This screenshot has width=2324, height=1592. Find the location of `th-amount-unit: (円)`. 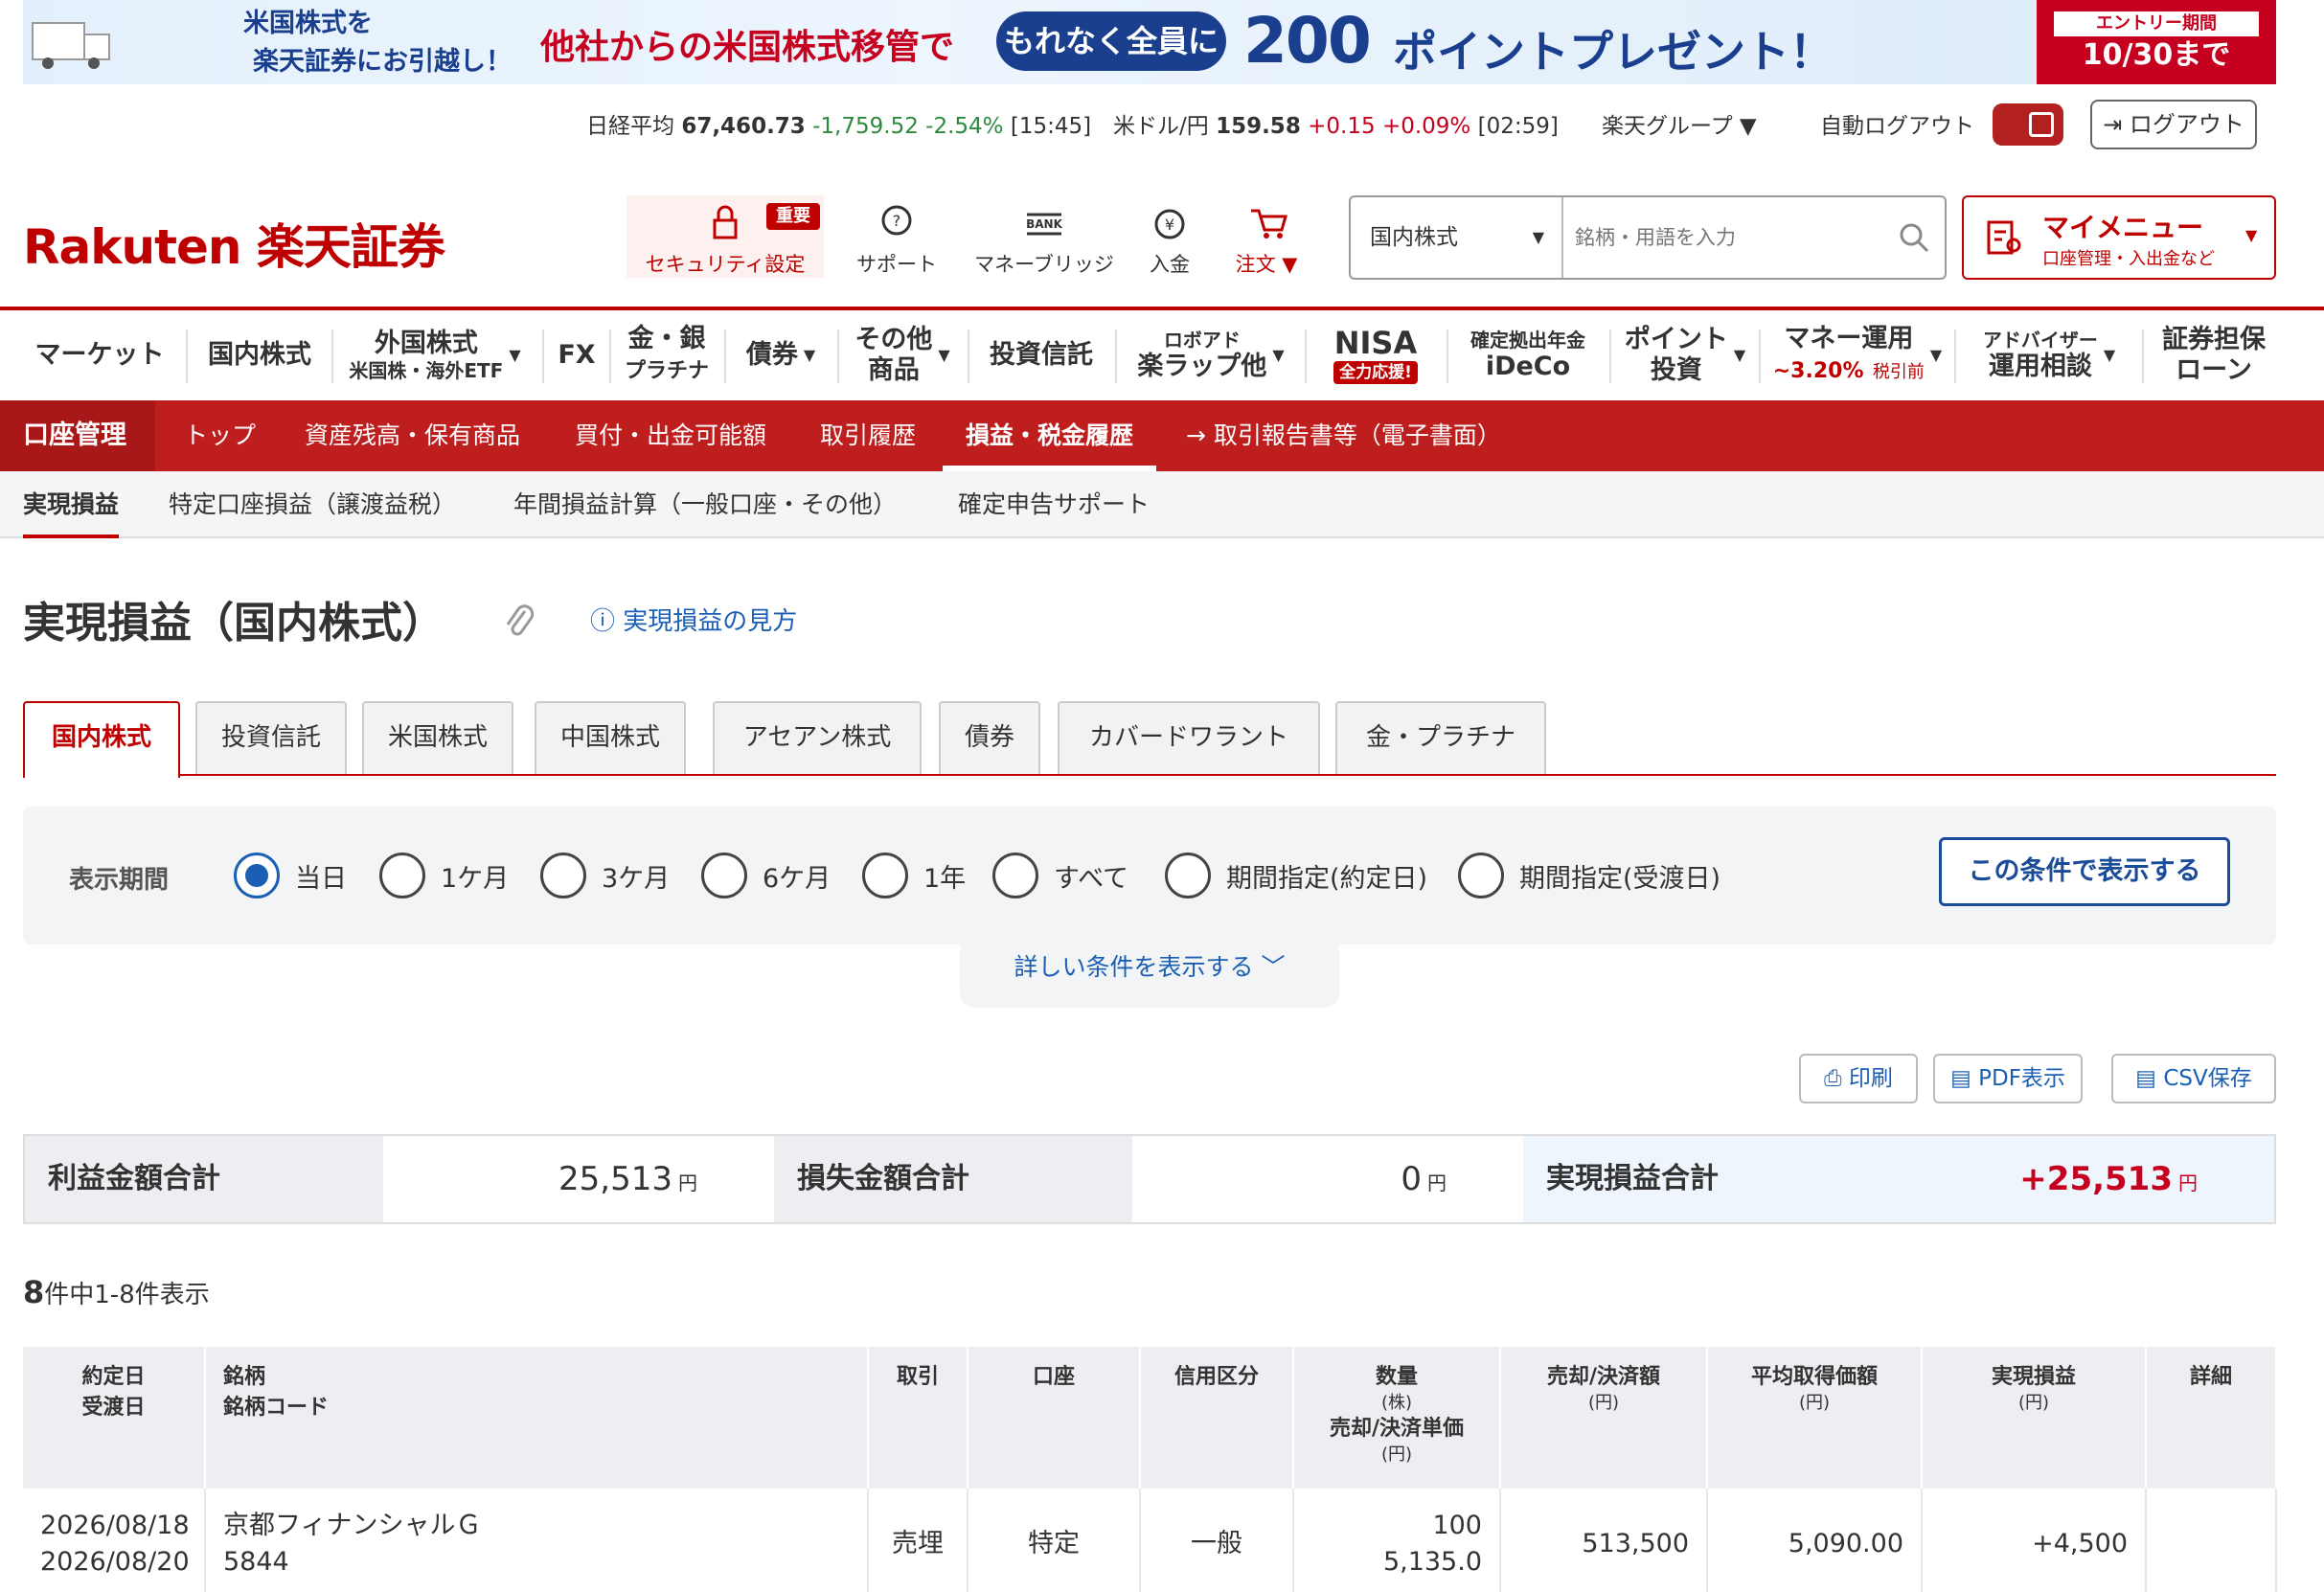

th-amount-unit: (円) is located at coordinates (1603, 1403).